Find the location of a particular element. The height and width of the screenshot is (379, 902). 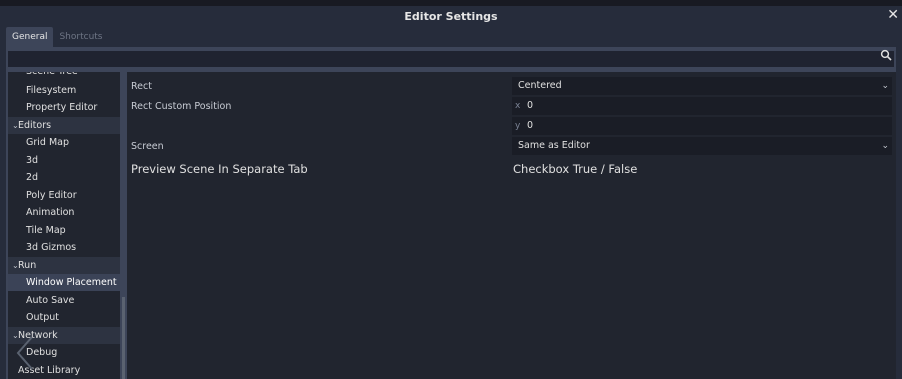

rect-dropdown: Centered ⌄ is located at coordinates (702, 86).